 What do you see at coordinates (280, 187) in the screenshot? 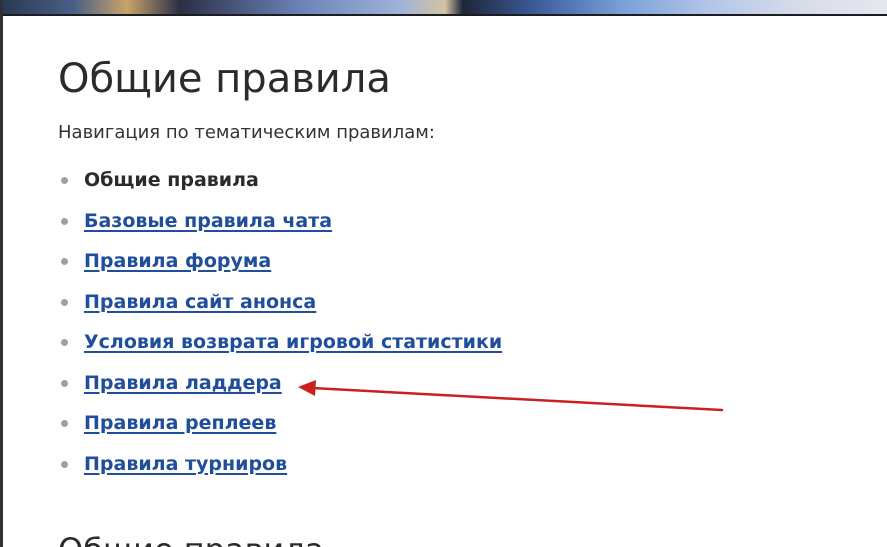
I see `list-item-general-rules: Общие правила` at bounding box center [280, 187].